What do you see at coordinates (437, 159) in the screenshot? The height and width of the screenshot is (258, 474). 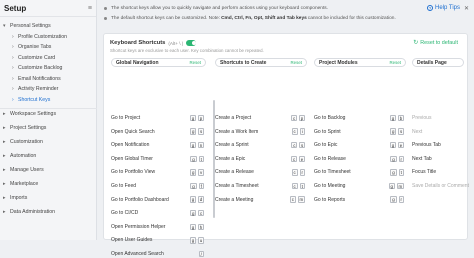 I see `shortcut-row: Next Tab` at bounding box center [437, 159].